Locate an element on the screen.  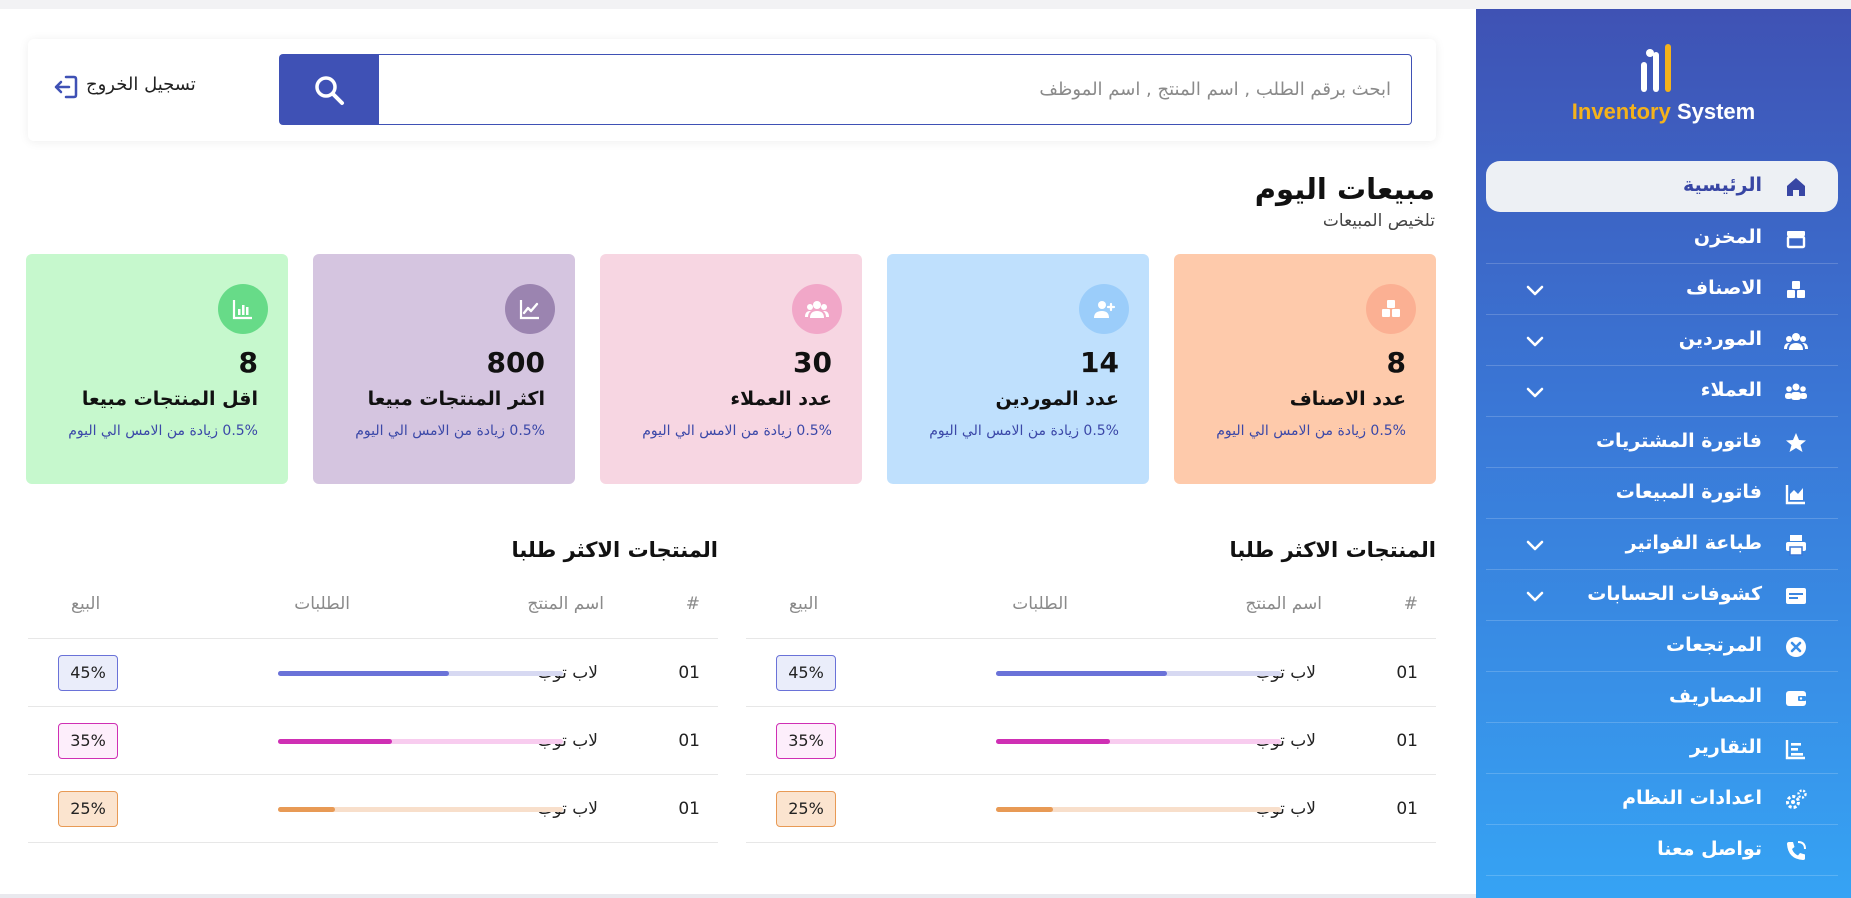
sidebar-item-label: المصاريف is located at coordinates (1715, 696).